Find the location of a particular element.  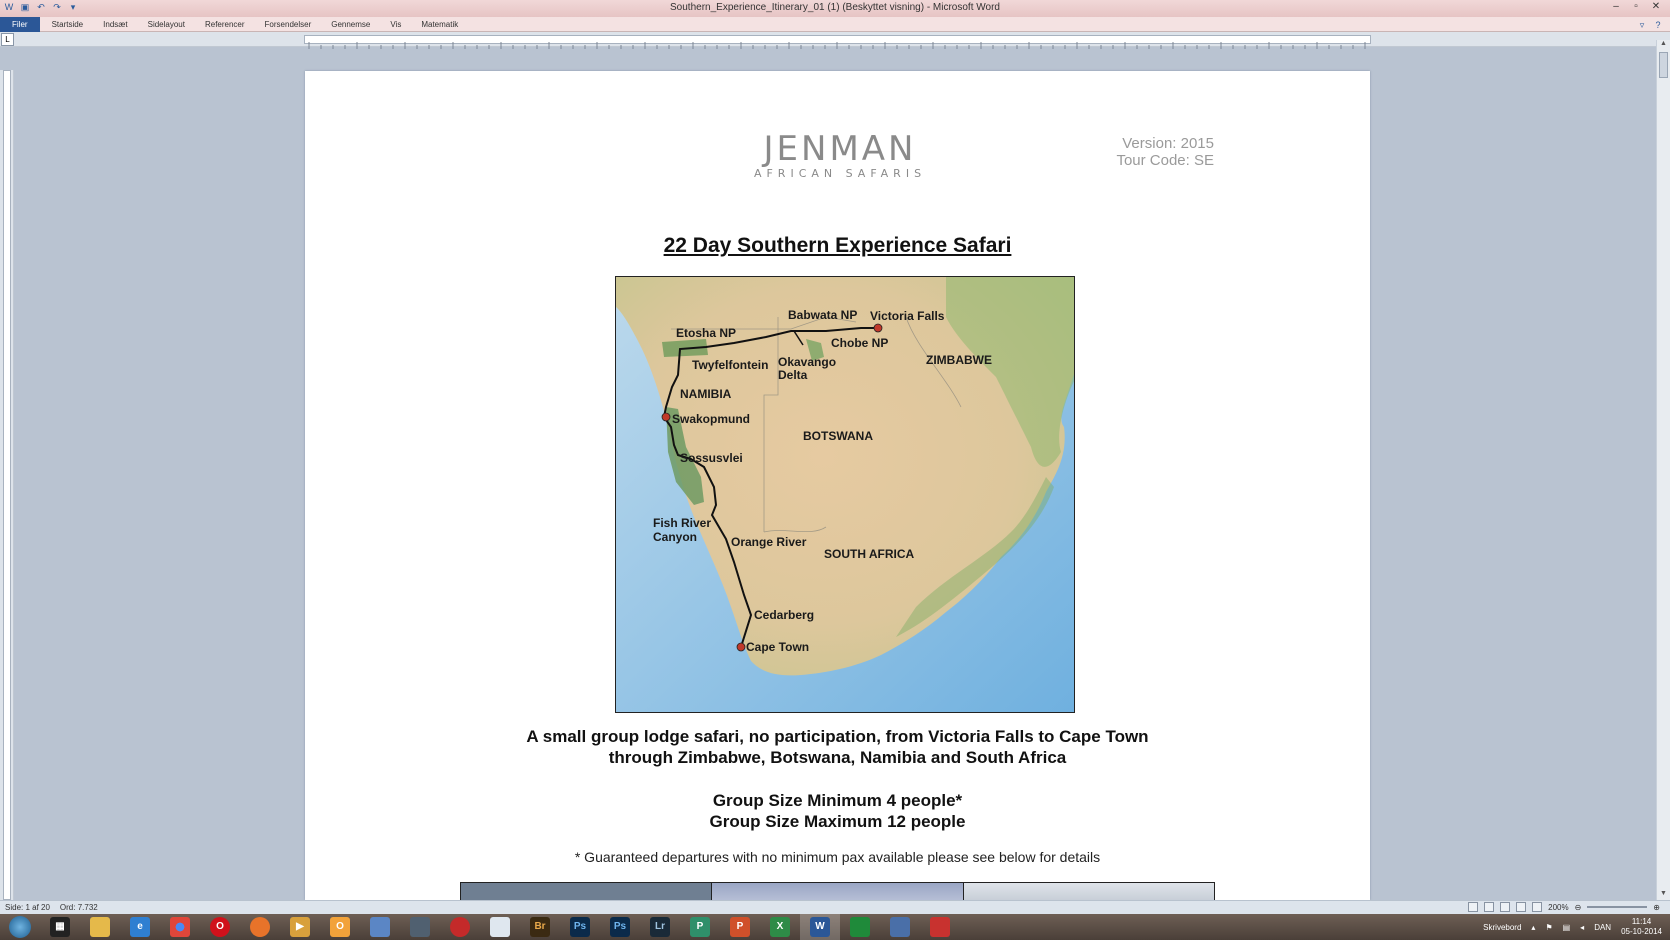

network-icon is located at coordinates (380, 927).